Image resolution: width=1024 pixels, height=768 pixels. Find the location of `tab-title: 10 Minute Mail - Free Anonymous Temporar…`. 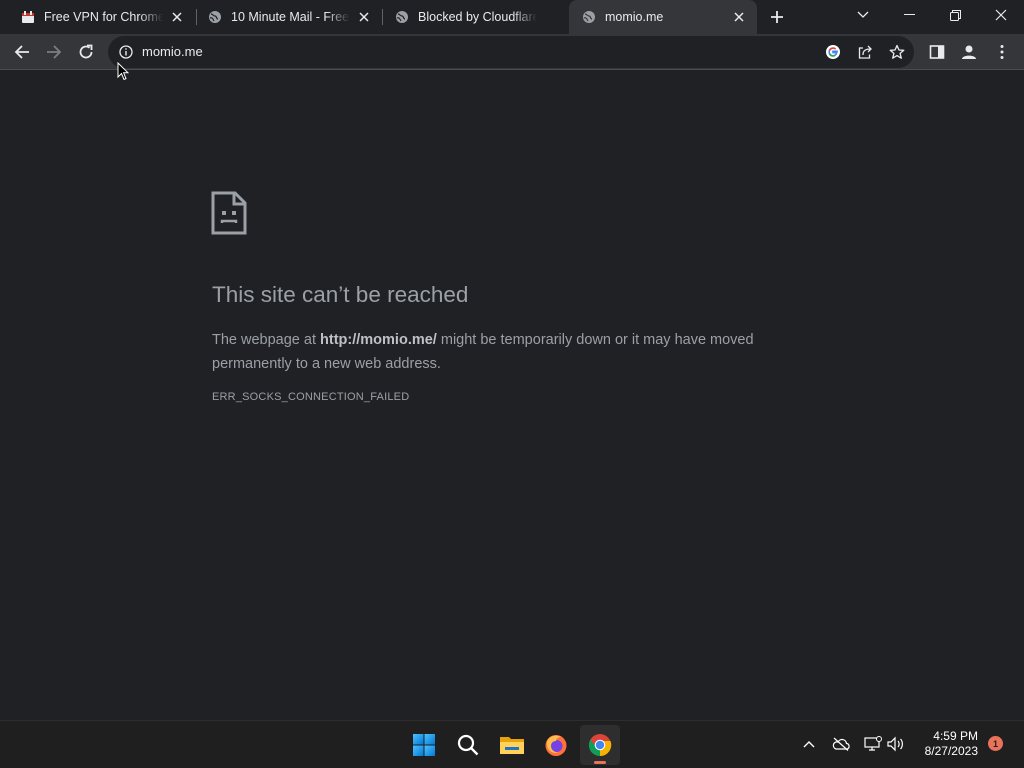

tab-title: 10 Minute Mail - Free Anonymous Temporar… is located at coordinates (290, 17).